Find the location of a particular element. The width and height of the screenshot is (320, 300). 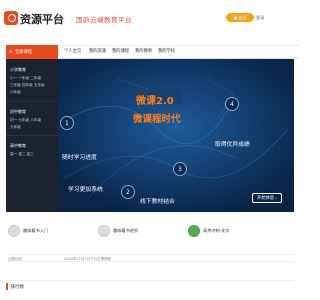

sidebar-group-title: 高中教育 is located at coordinates (18, 146).